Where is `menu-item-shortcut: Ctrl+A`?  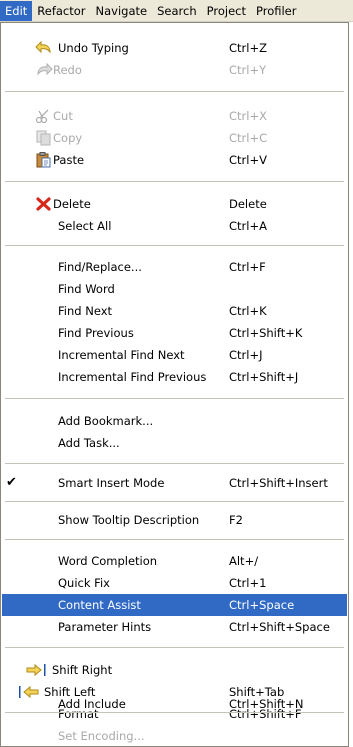 menu-item-shortcut: Ctrl+A is located at coordinates (248, 226).